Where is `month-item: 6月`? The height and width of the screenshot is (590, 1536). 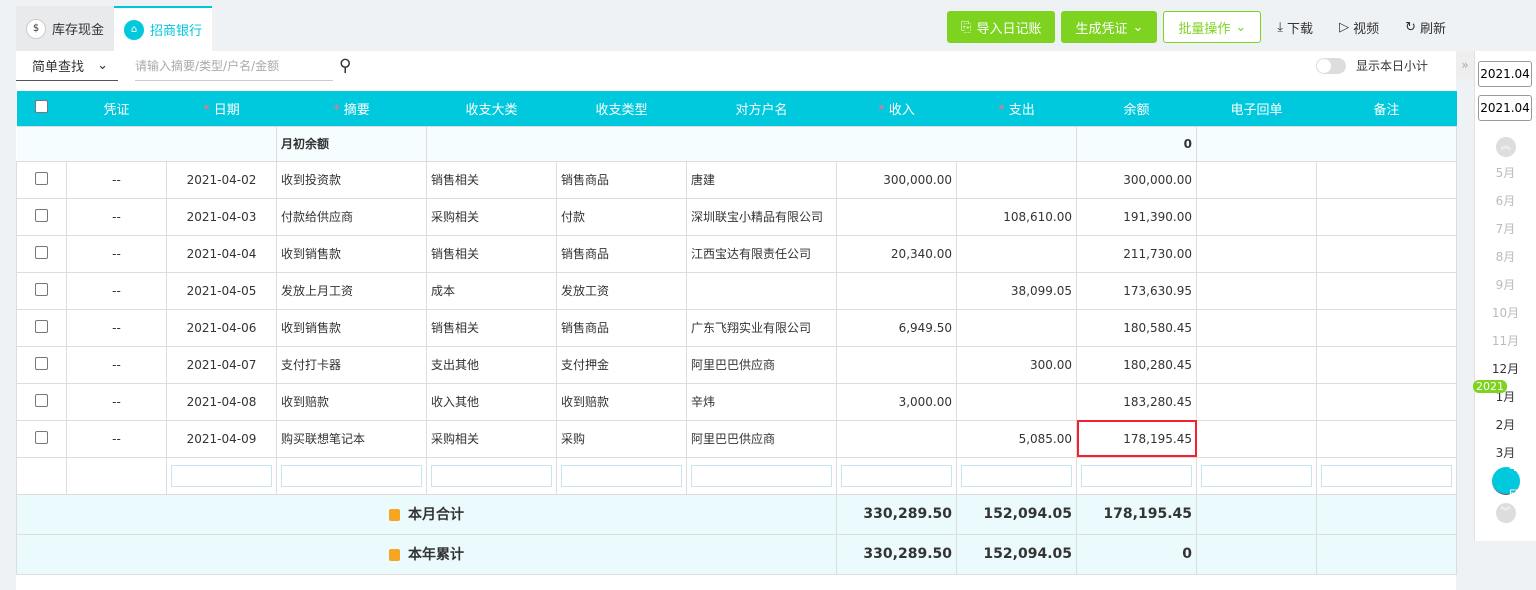 month-item: 6月 is located at coordinates (1505, 201).